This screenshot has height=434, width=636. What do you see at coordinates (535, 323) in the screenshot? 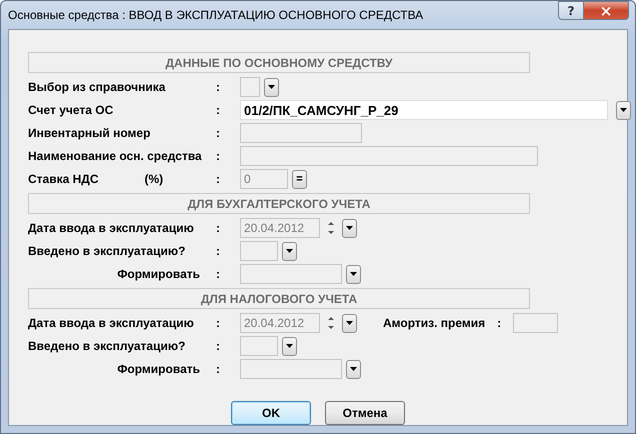
I see `input-field` at bounding box center [535, 323].